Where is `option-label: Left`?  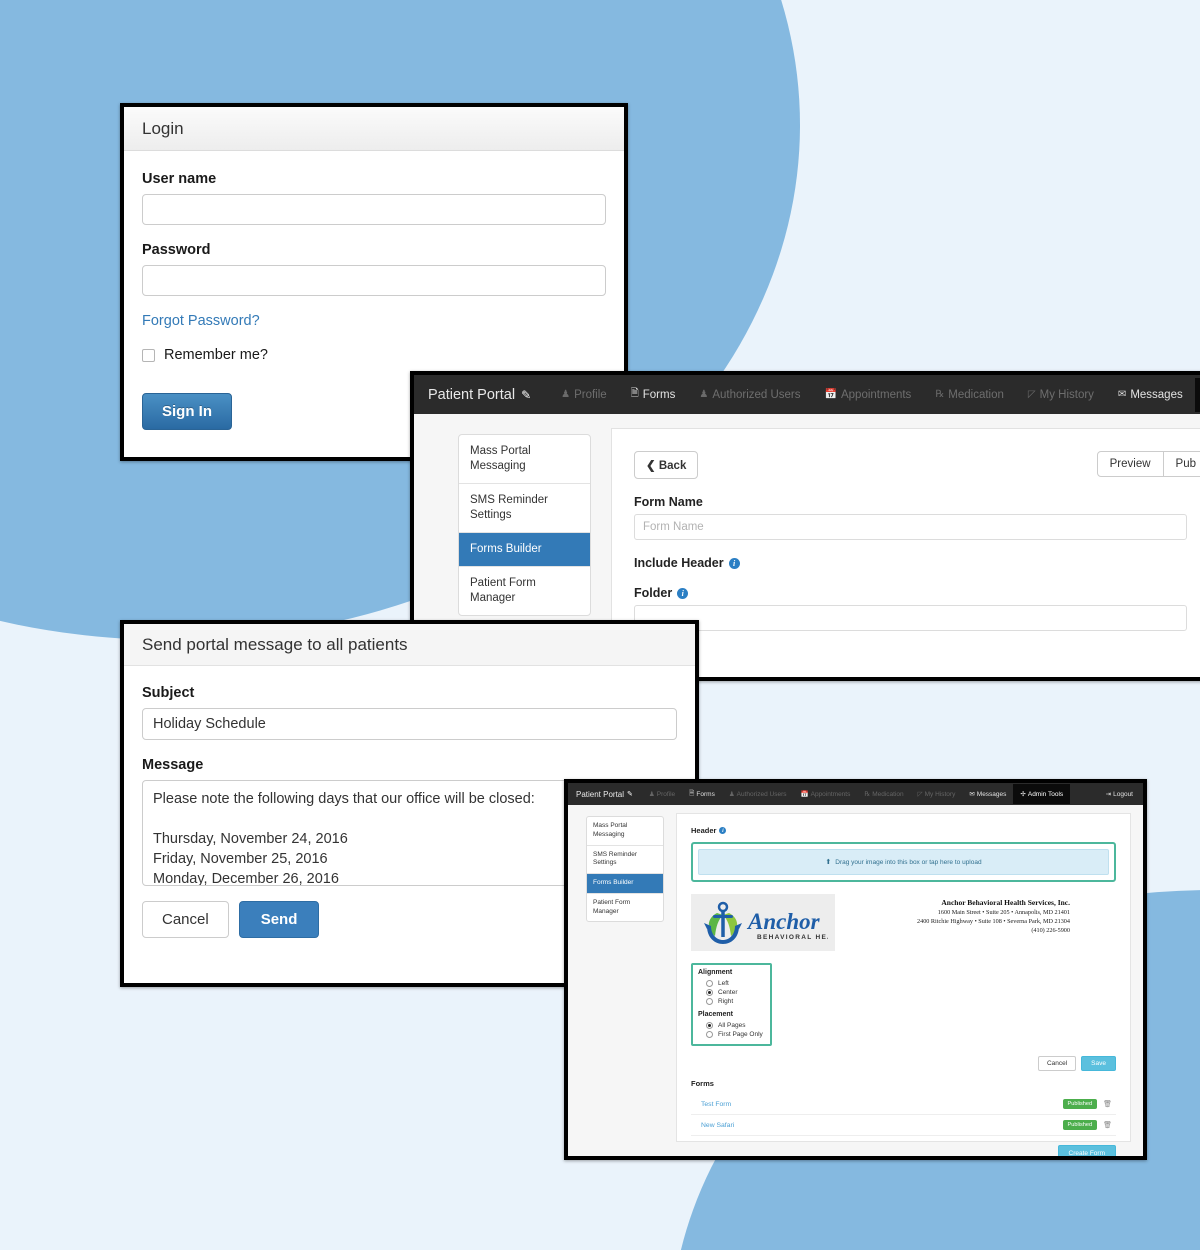 option-label: Left is located at coordinates (723, 983).